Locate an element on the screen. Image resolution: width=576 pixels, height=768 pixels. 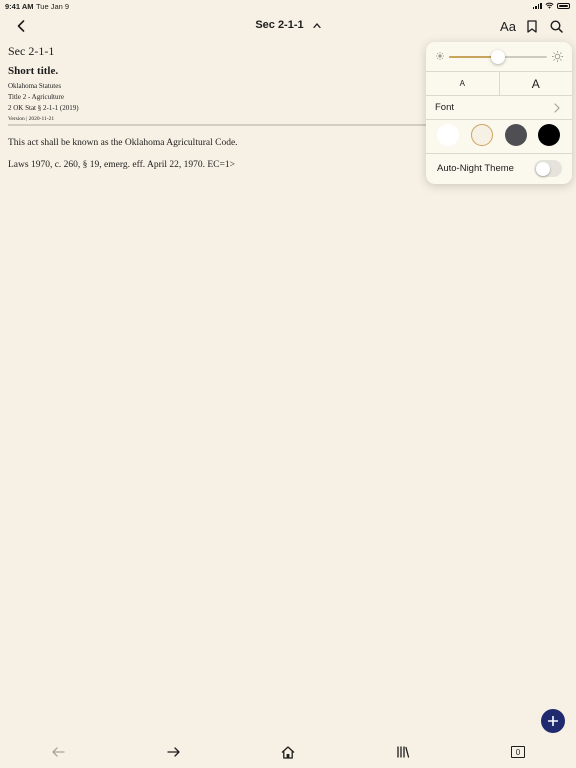
brightness-row is located at coordinates (499, 57).